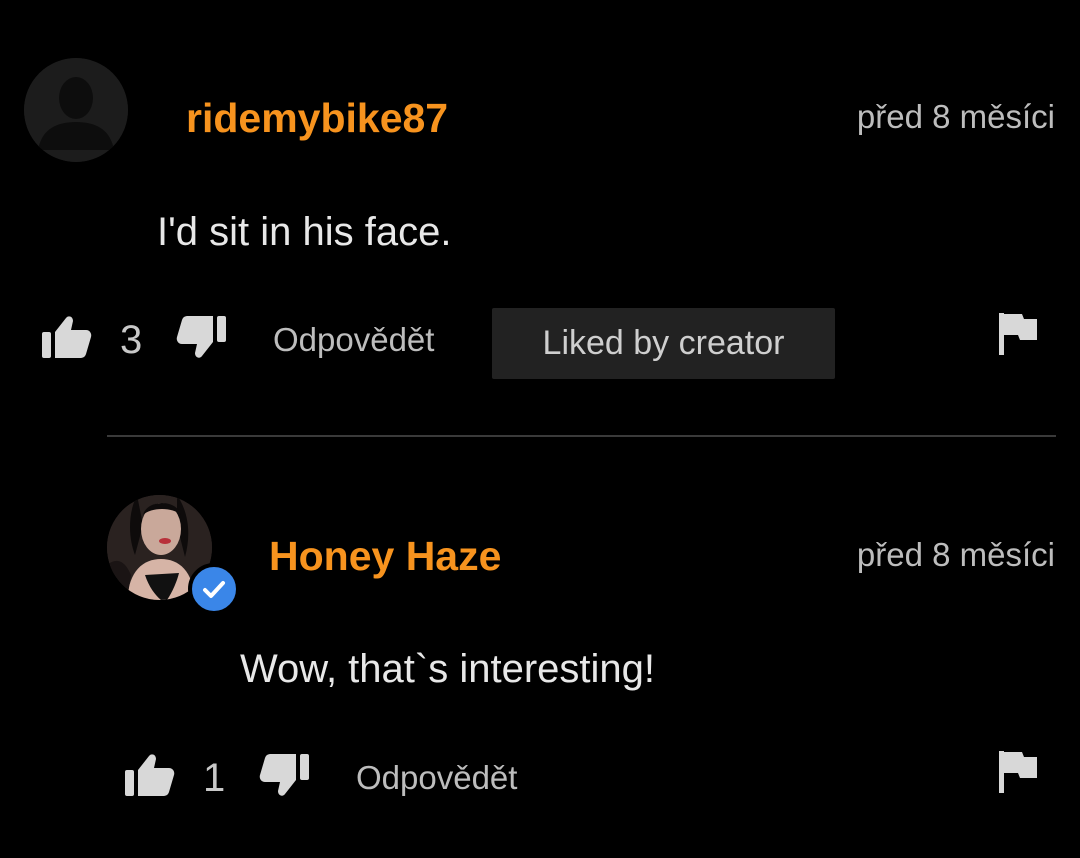 The width and height of the screenshot is (1080, 858). What do you see at coordinates (304, 232) in the screenshot?
I see `comment-text: I'd sit in his face.` at bounding box center [304, 232].